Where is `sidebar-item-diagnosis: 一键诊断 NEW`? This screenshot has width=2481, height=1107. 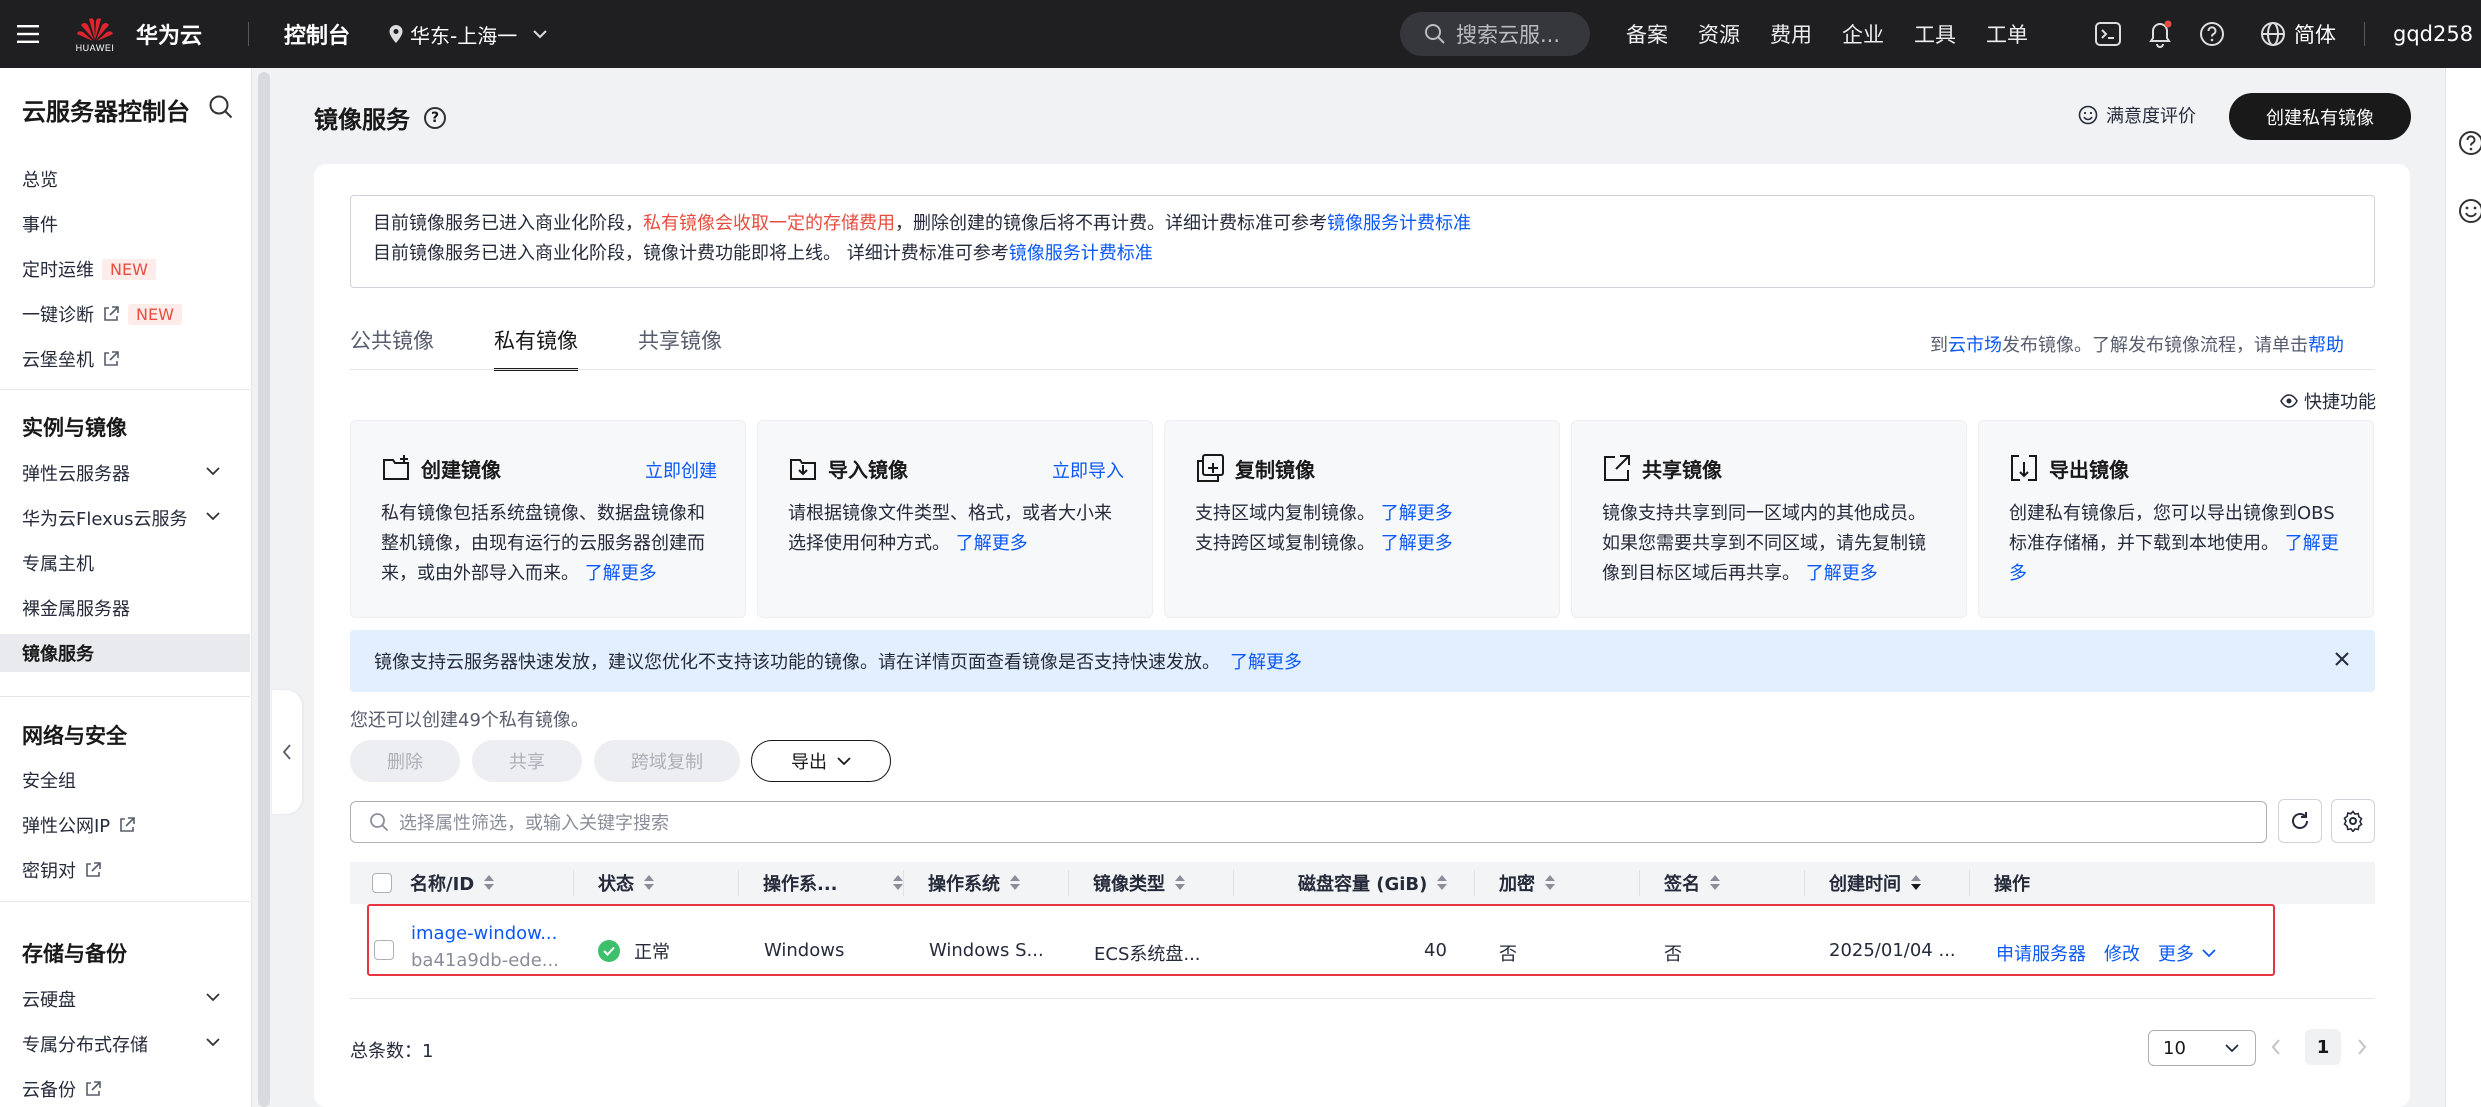
sidebar-item-diagnosis: 一键诊断 NEW is located at coordinates (102, 314).